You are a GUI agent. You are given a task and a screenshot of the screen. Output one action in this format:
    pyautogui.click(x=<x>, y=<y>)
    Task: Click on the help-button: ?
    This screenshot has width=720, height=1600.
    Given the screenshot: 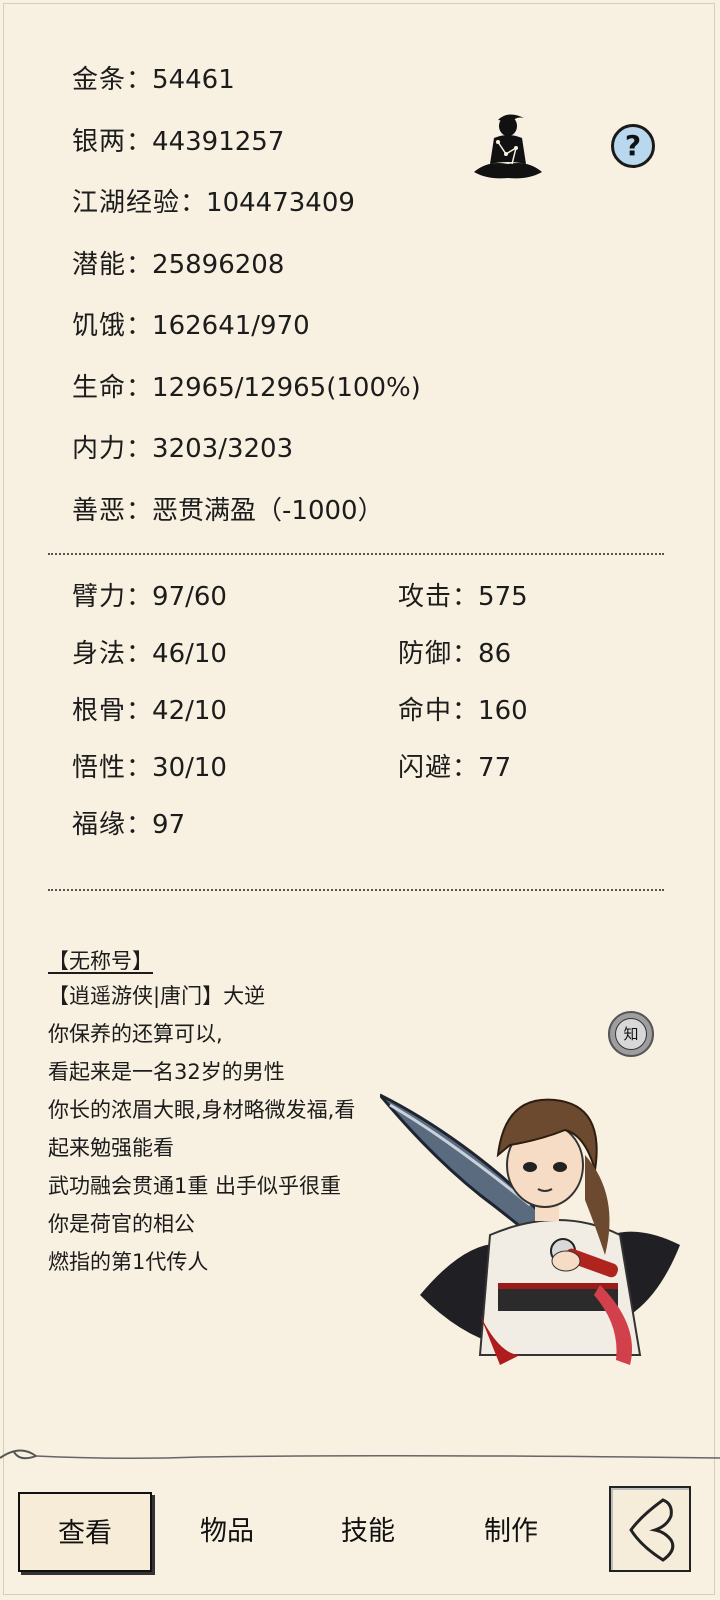 What is the action you would take?
    pyautogui.click(x=633, y=146)
    